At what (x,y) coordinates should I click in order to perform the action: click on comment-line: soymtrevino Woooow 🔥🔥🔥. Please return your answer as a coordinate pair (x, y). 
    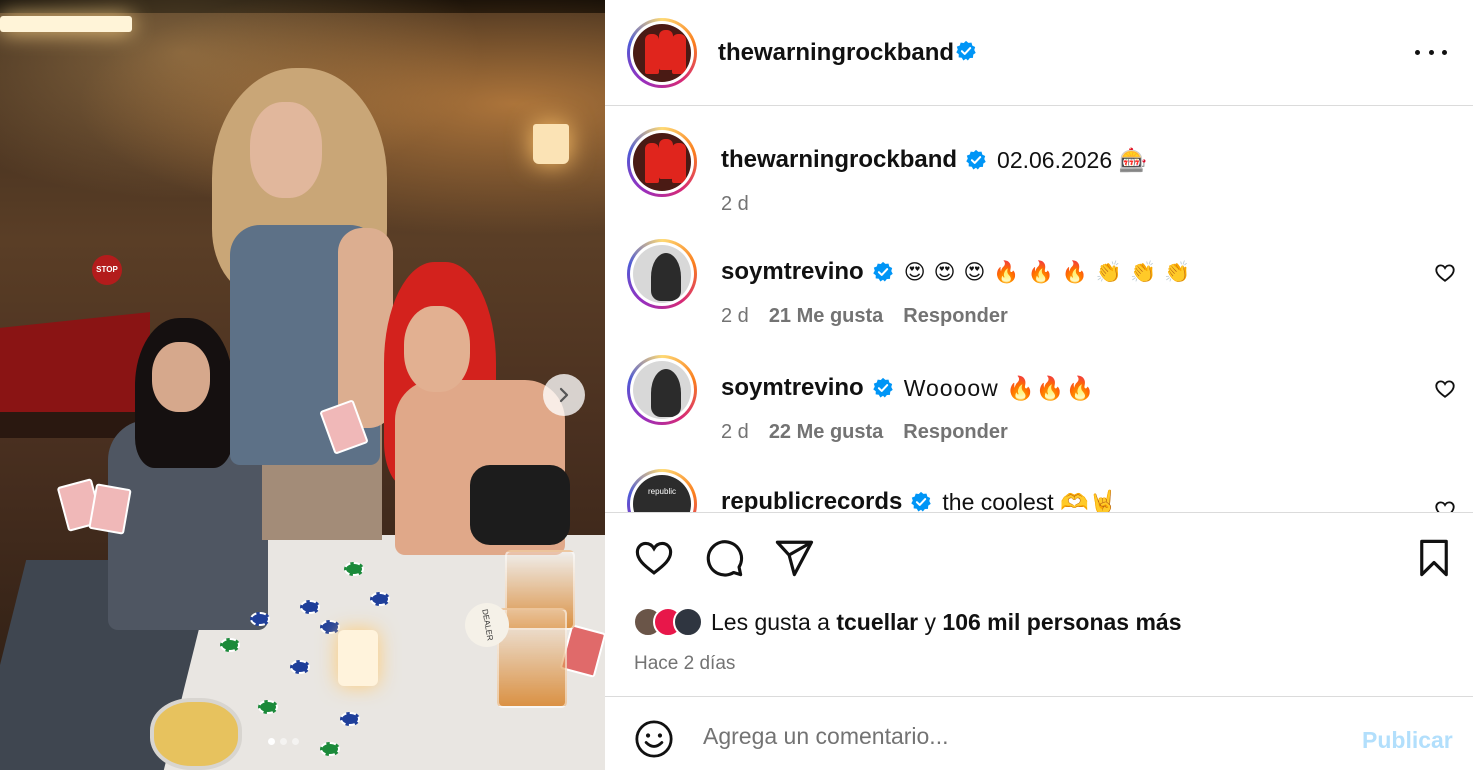
    Looking at the image, I should click on (908, 388).